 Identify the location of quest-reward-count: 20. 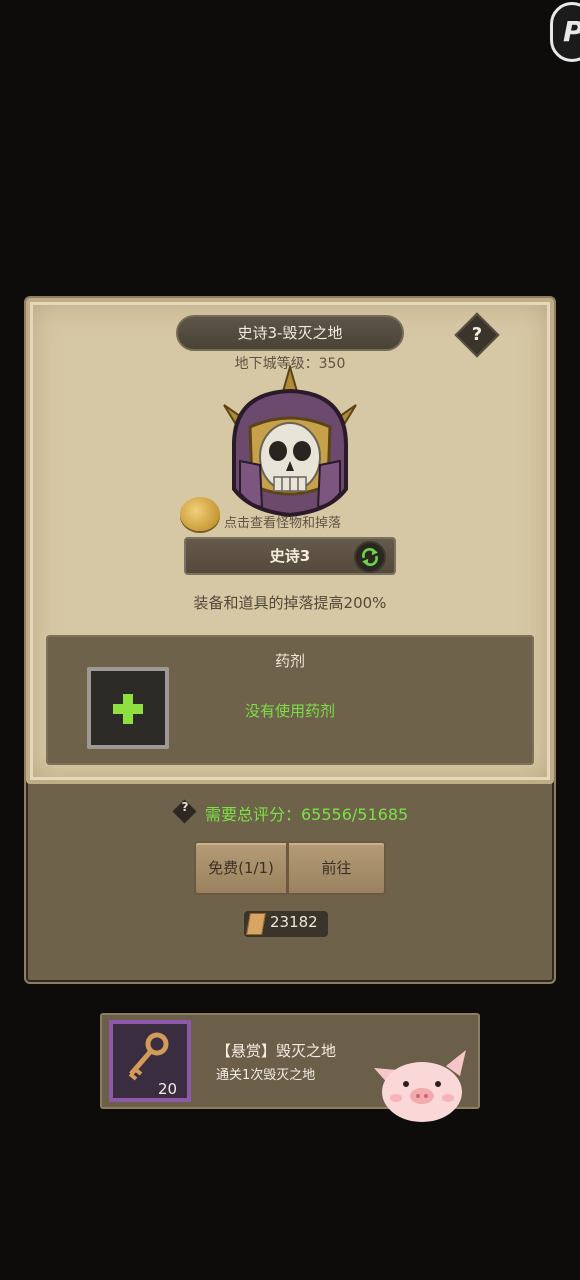
(168, 1089).